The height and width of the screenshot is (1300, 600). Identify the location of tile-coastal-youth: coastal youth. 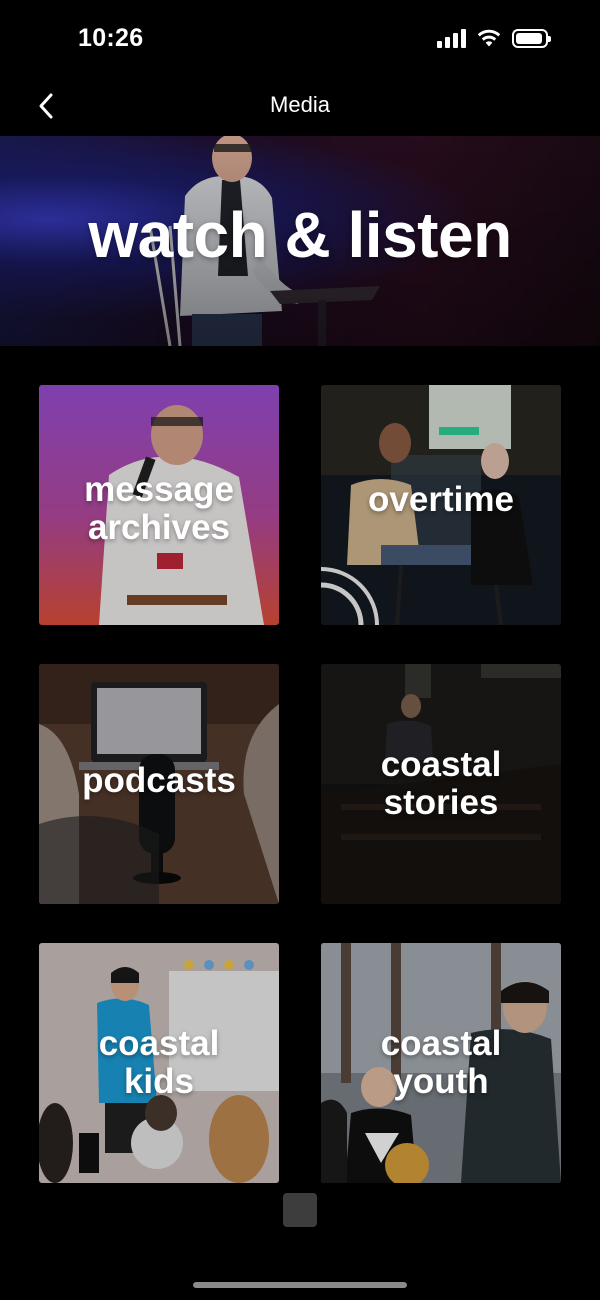
(441, 1063).